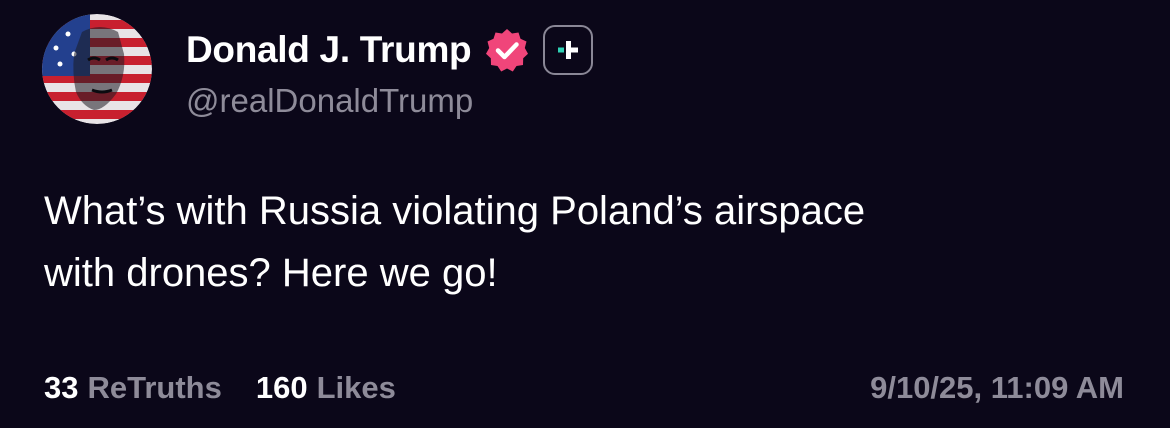  What do you see at coordinates (271, 273) in the screenshot?
I see `post-body-line: with drones? Here we go!` at bounding box center [271, 273].